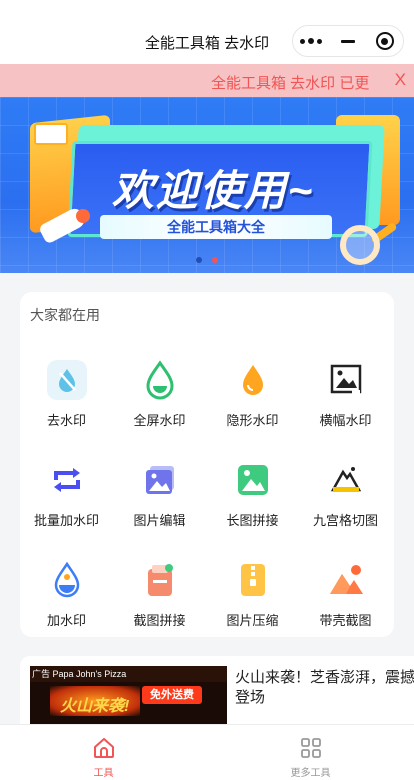 Image resolution: width=414 pixels, height=780 pixels. I want to click on carousel-dot-active, so click(215, 260).